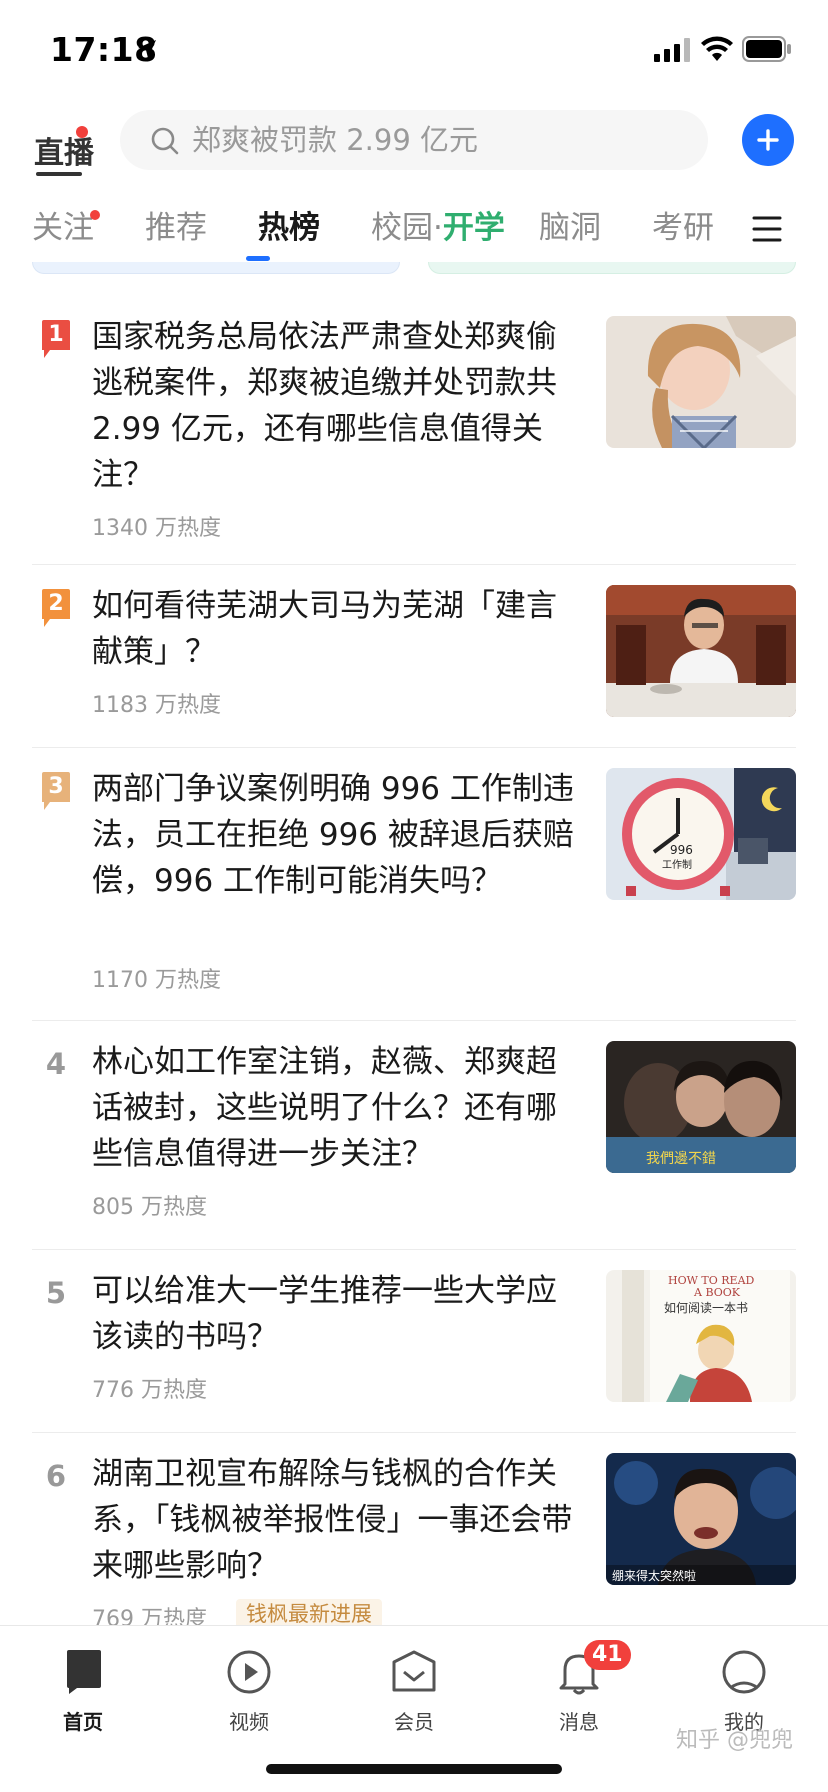  Describe the element at coordinates (56, 1476) in the screenshot. I see `rank-number: 6` at that location.